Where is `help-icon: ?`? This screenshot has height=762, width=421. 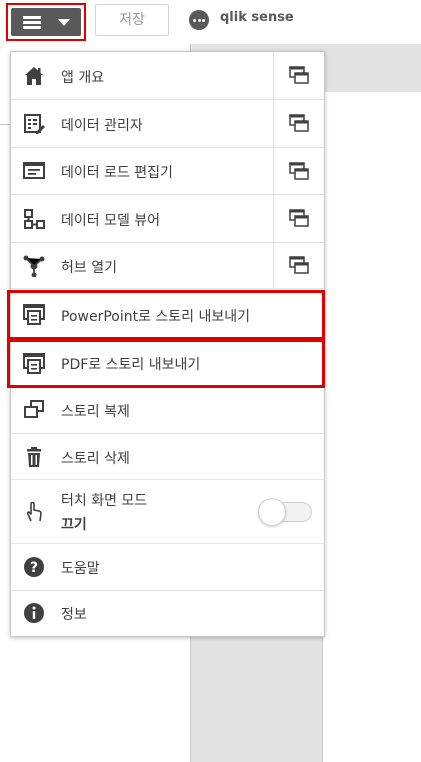 help-icon: ? is located at coordinates (34, 567).